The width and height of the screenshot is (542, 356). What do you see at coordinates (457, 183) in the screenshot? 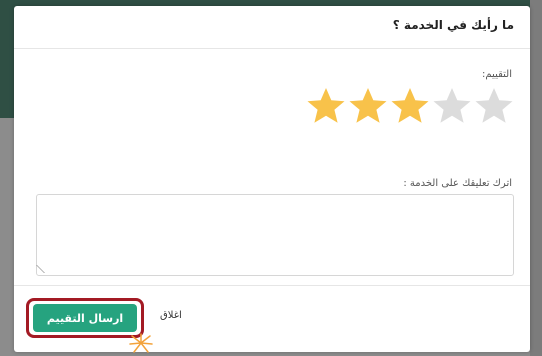
I see `comment-label: اترك تعليقك على الخدمة :` at bounding box center [457, 183].